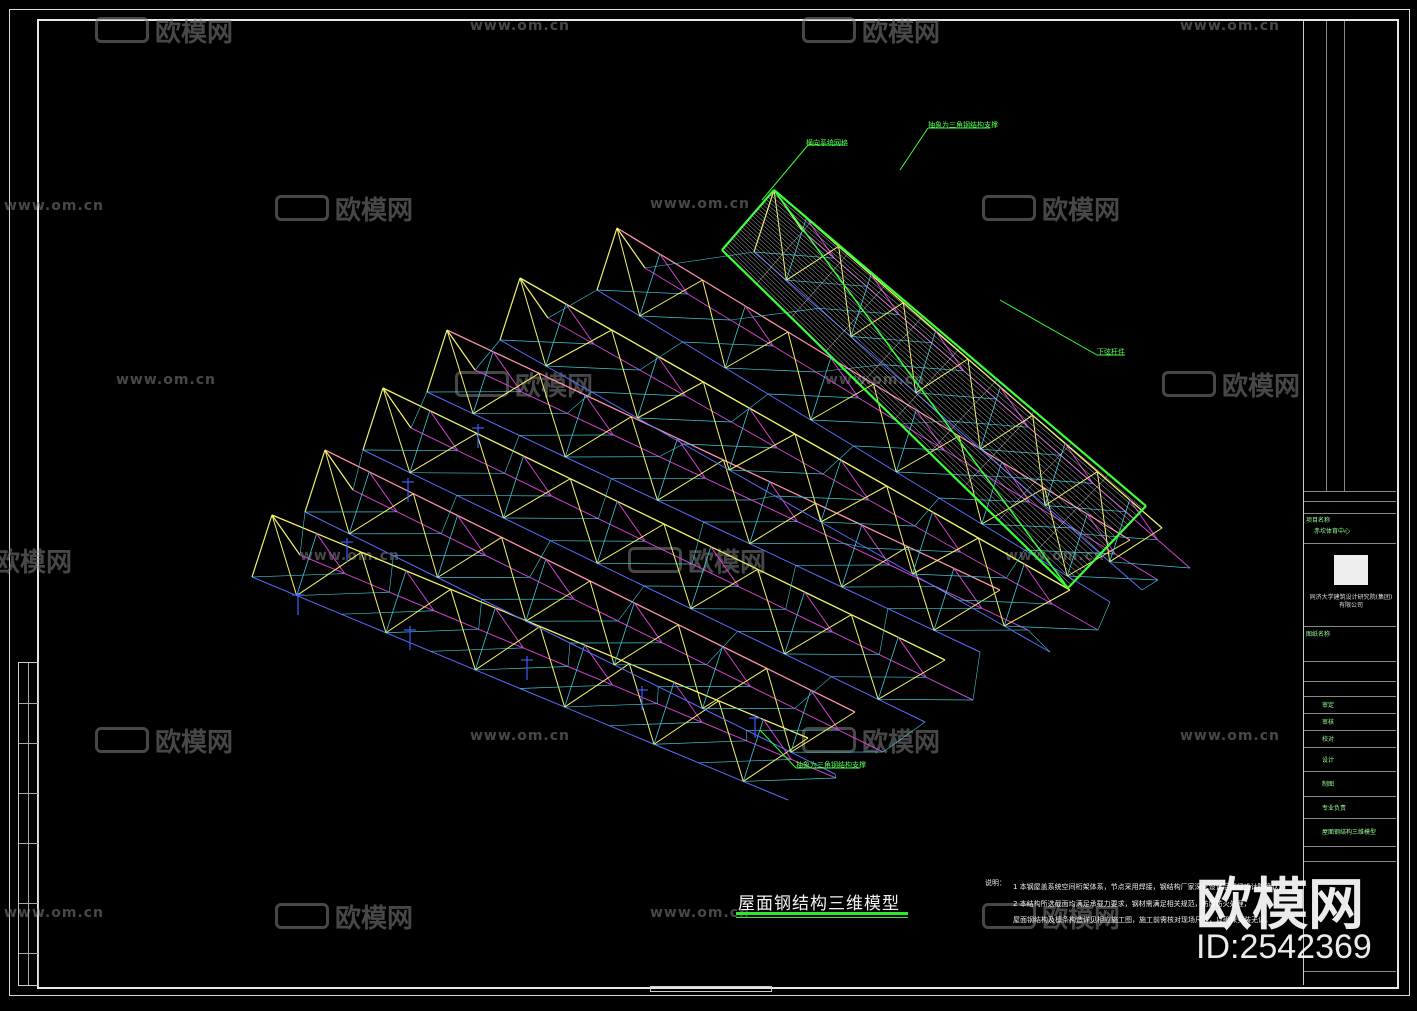 The height and width of the screenshot is (1011, 1417). Describe the element at coordinates (1334, 808) in the screenshot. I see `signoff-row: 专业负责` at that location.